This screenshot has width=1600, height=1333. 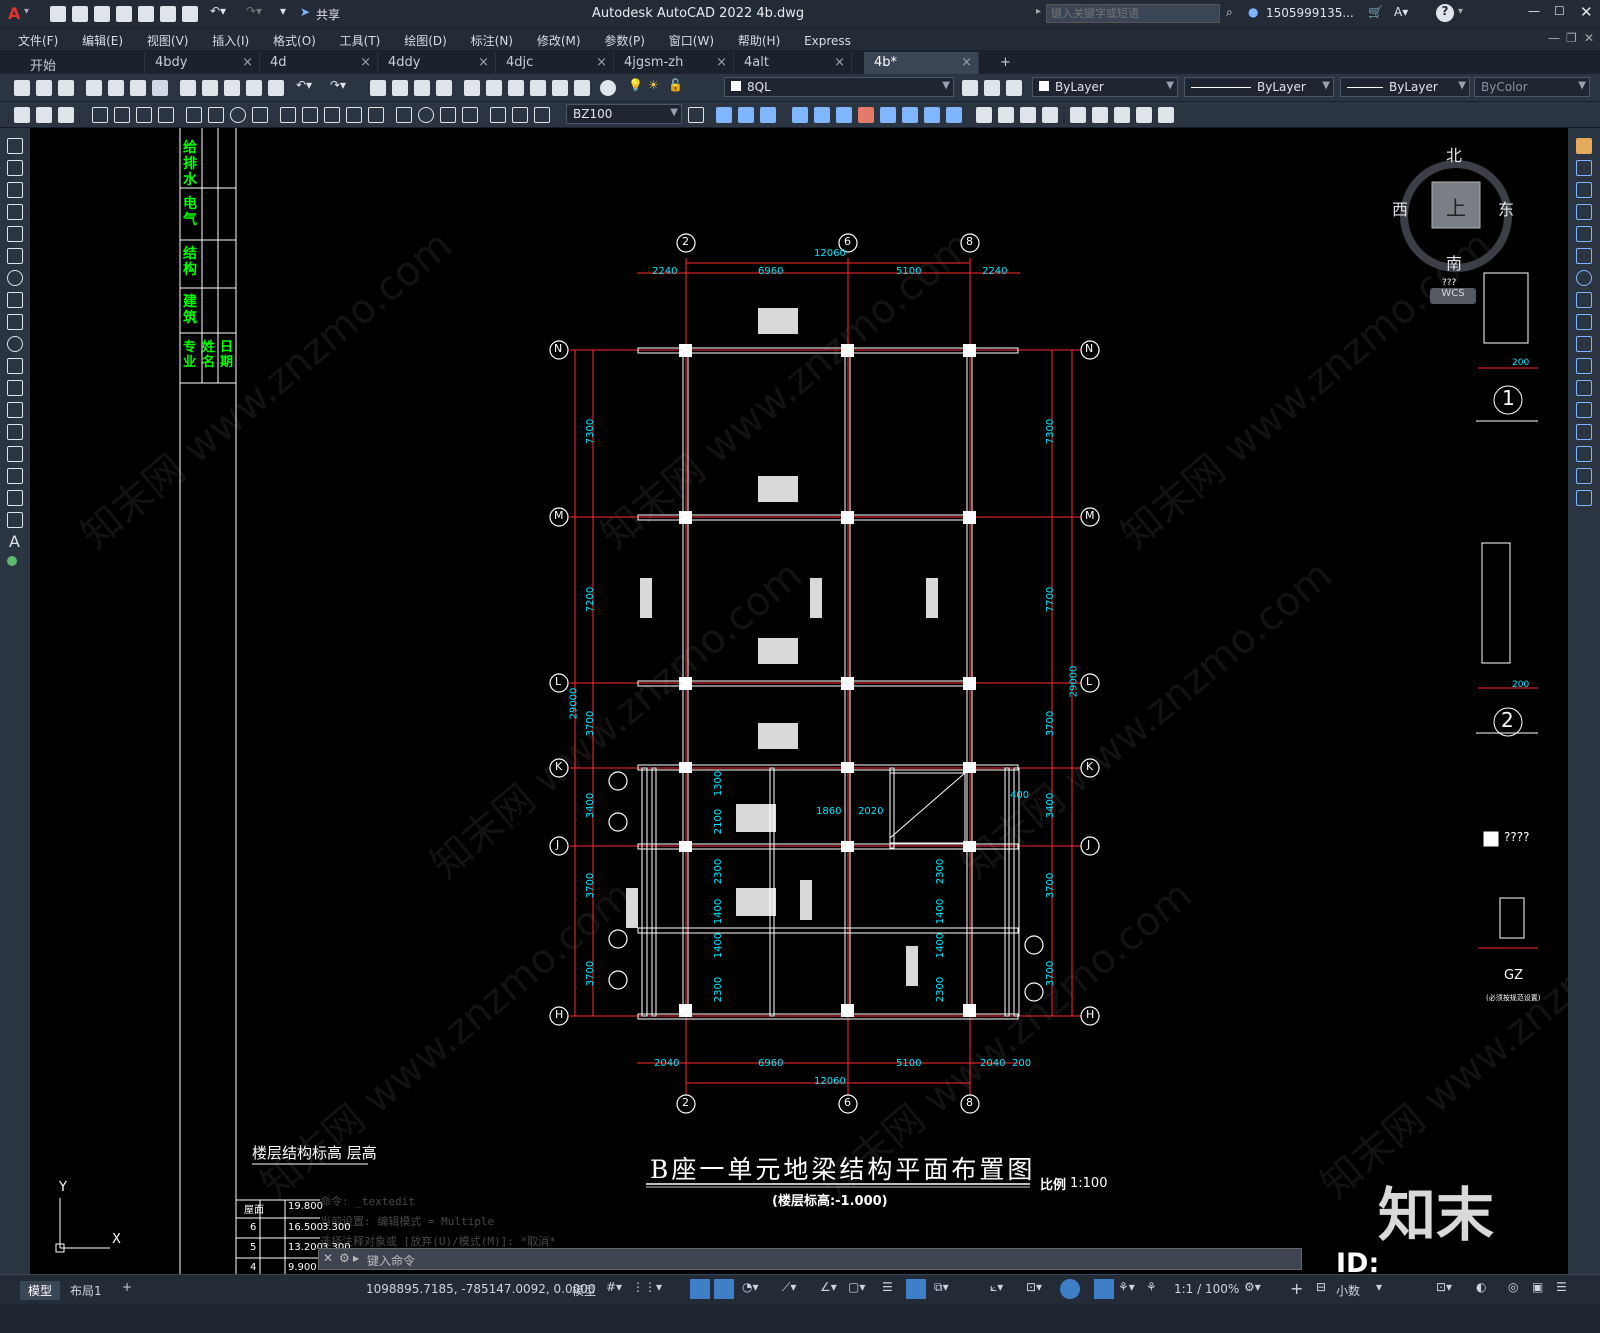 I want to click on menu-view: 视图(V), so click(x=168, y=40).